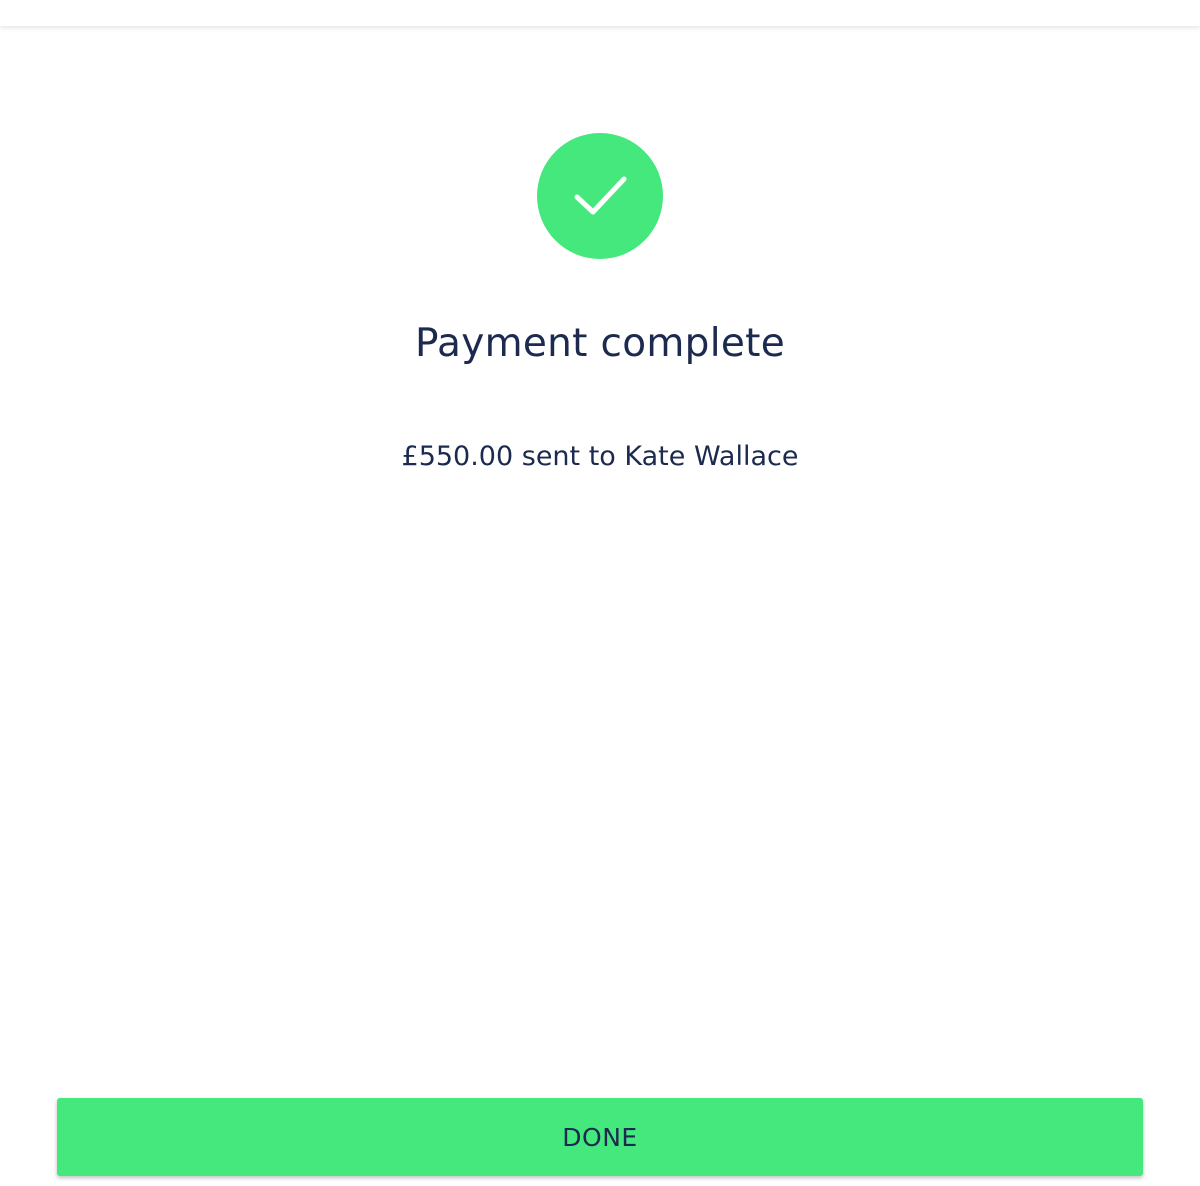  I want to click on check-circle-icon, so click(600, 196).